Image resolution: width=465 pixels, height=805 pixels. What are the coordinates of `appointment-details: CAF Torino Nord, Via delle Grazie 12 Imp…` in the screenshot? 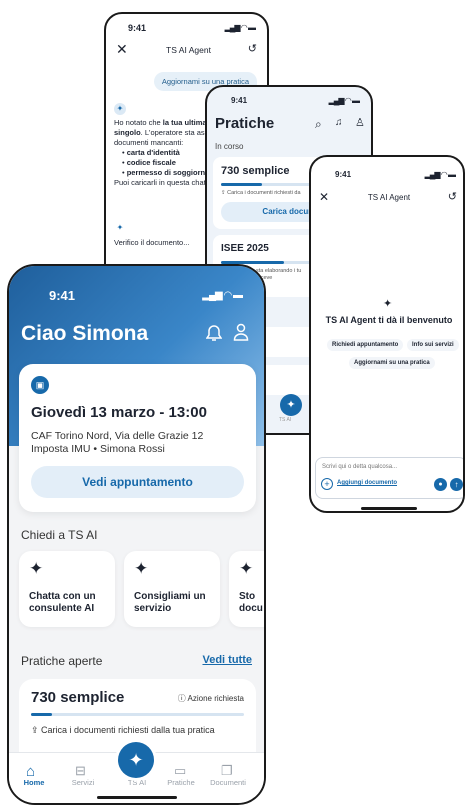 It's located at (117, 443).